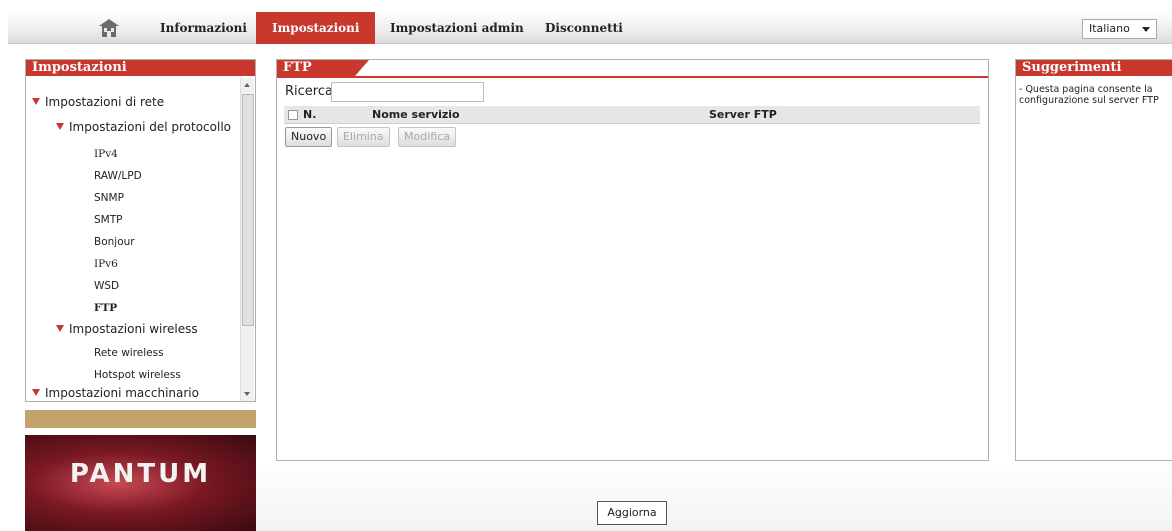 This screenshot has height=531, width=1172. What do you see at coordinates (150, 127) in the screenshot?
I see `tree-item-protocol-label: Impostazioni del protocollo` at bounding box center [150, 127].